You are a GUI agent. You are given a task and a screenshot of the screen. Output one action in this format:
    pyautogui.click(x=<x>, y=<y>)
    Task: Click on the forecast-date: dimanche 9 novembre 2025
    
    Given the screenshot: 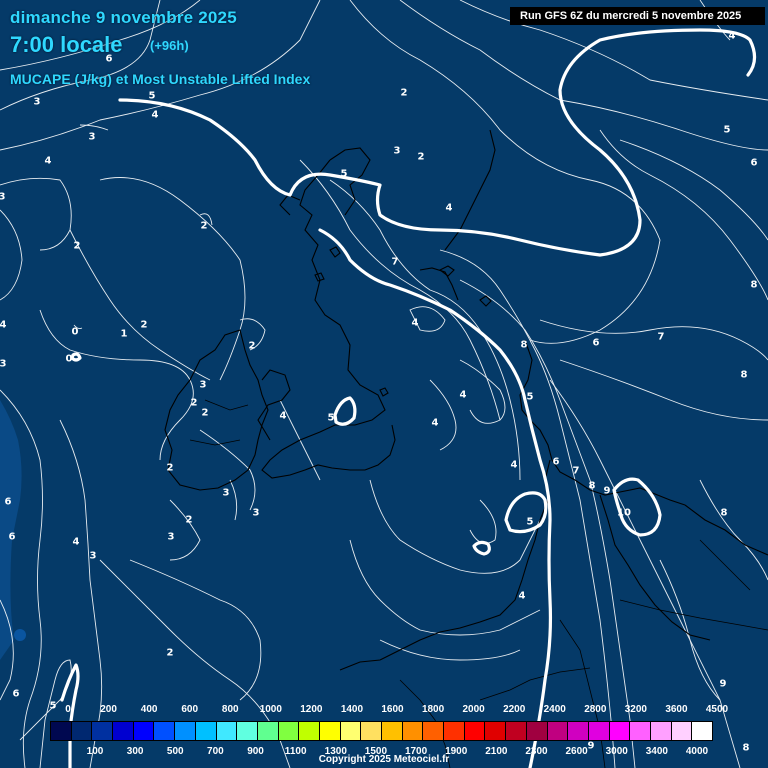 What is the action you would take?
    pyautogui.click(x=123, y=17)
    